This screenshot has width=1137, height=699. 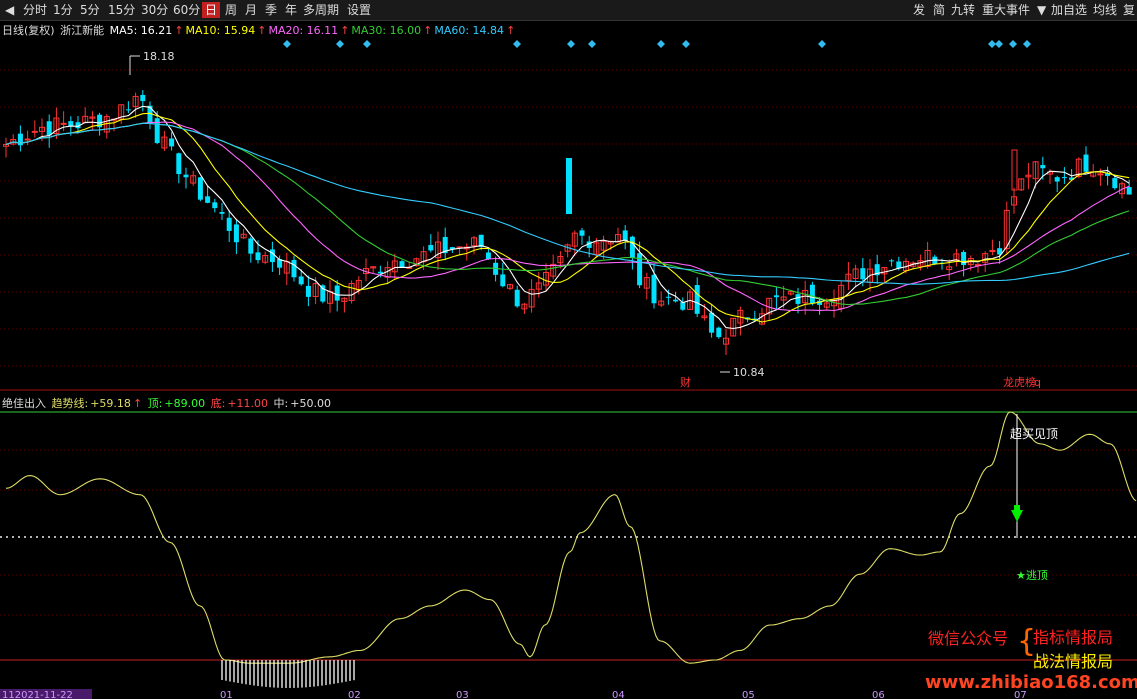 What do you see at coordinates (1017, 508) in the screenshot?
I see `signal-arrow-body` at bounding box center [1017, 508].